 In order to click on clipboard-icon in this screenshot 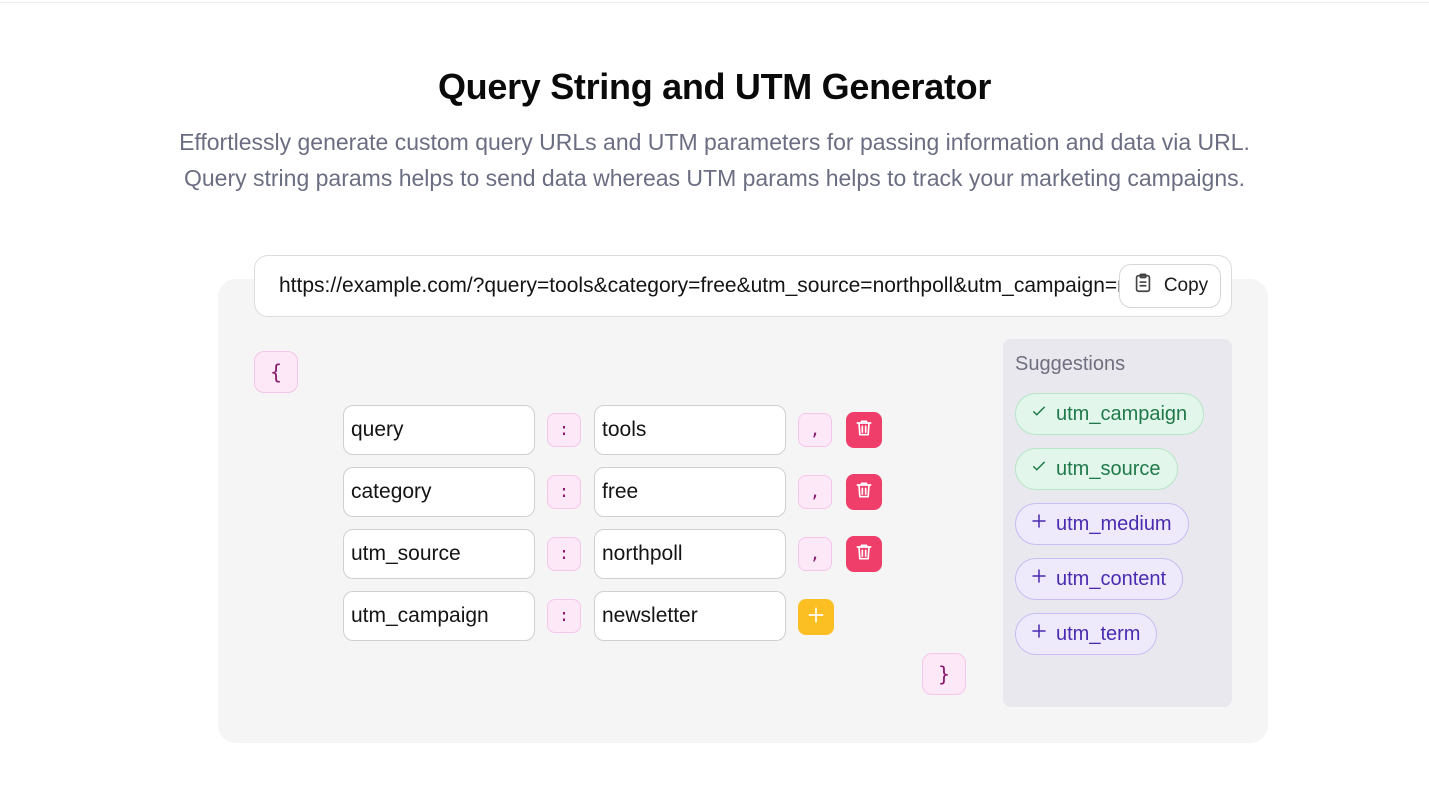, I will do `click(1143, 286)`.